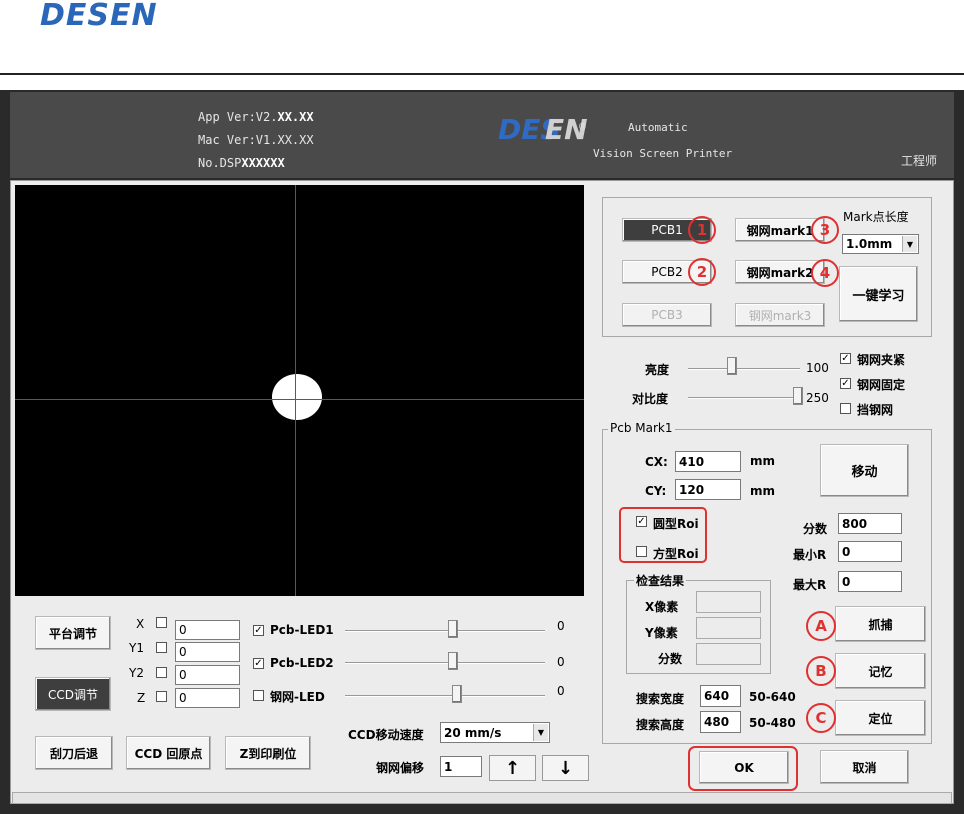  What do you see at coordinates (561, 691) in the screenshot?
I see `led3-value: 0` at bounding box center [561, 691].